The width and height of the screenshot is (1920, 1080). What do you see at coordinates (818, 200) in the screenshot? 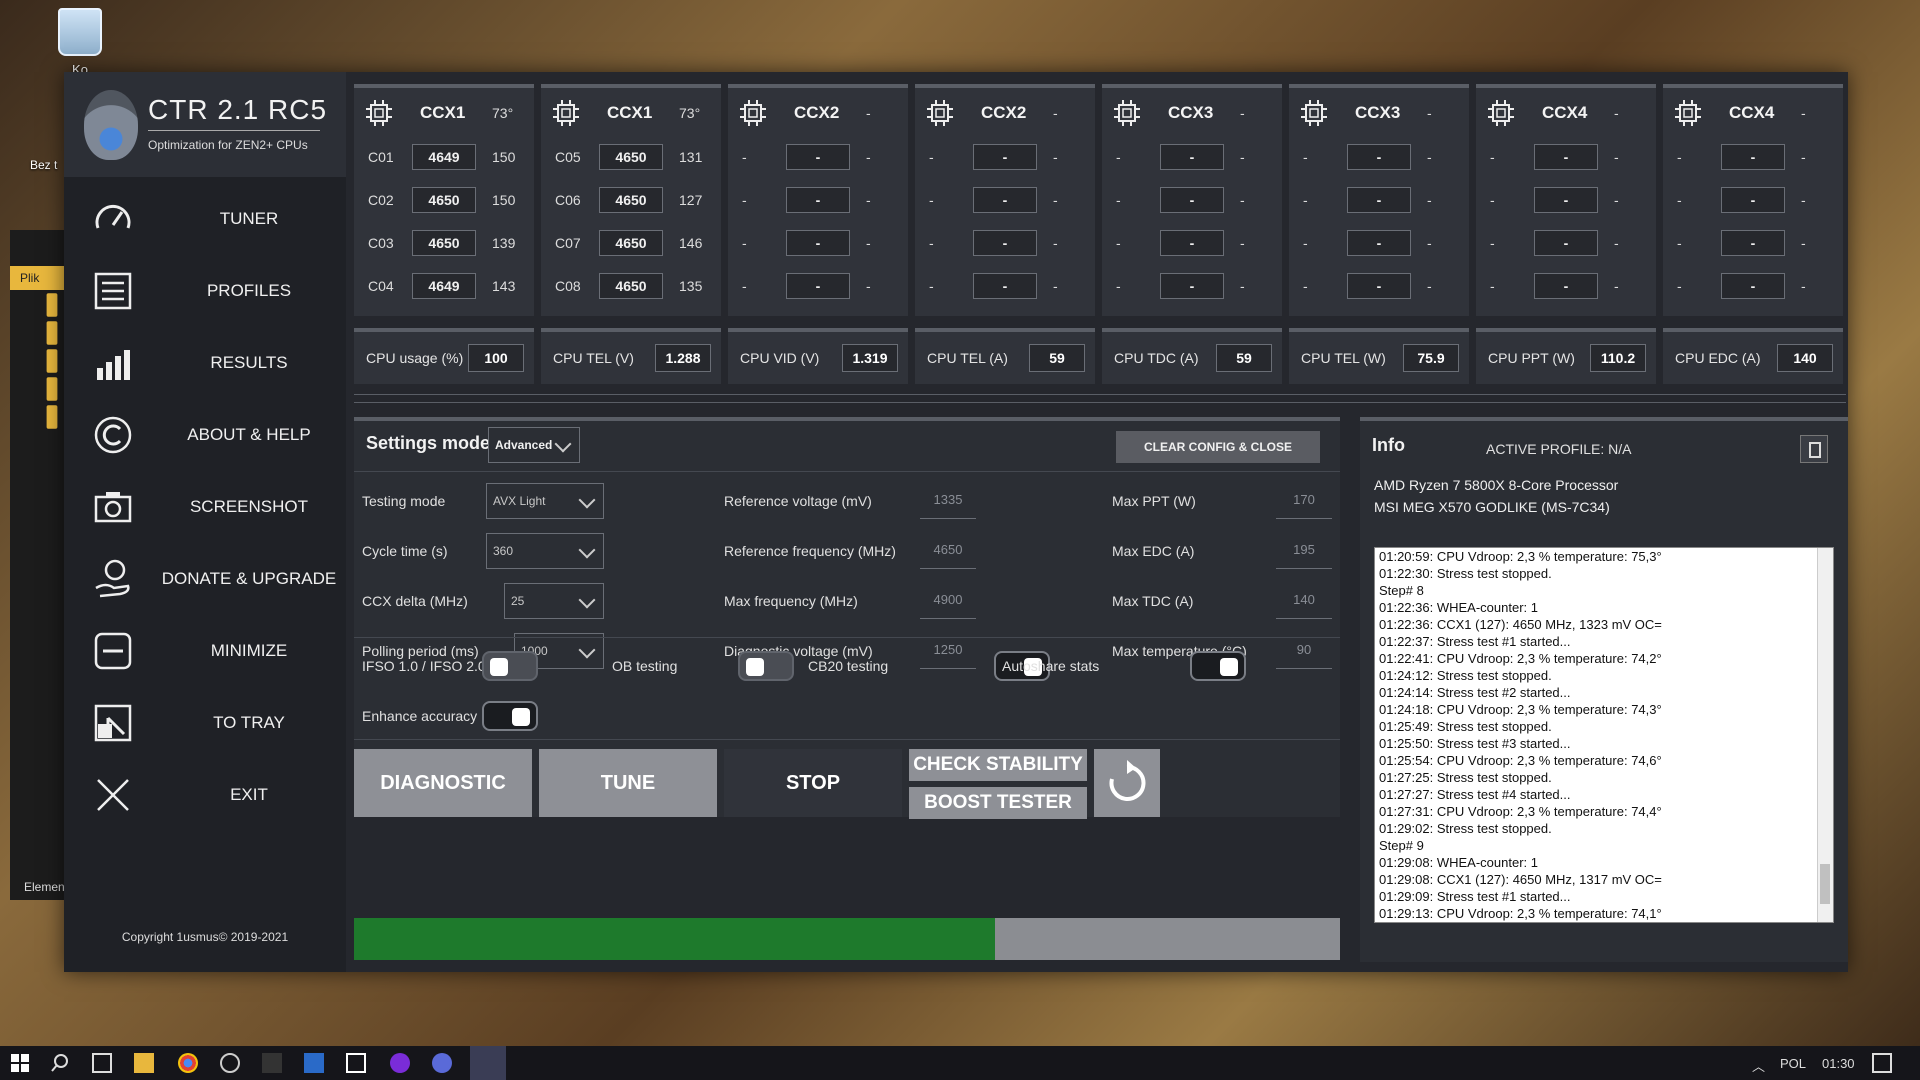
I see `ccx-card: CCX2 - - - - - - - - - - - - -` at bounding box center [818, 200].